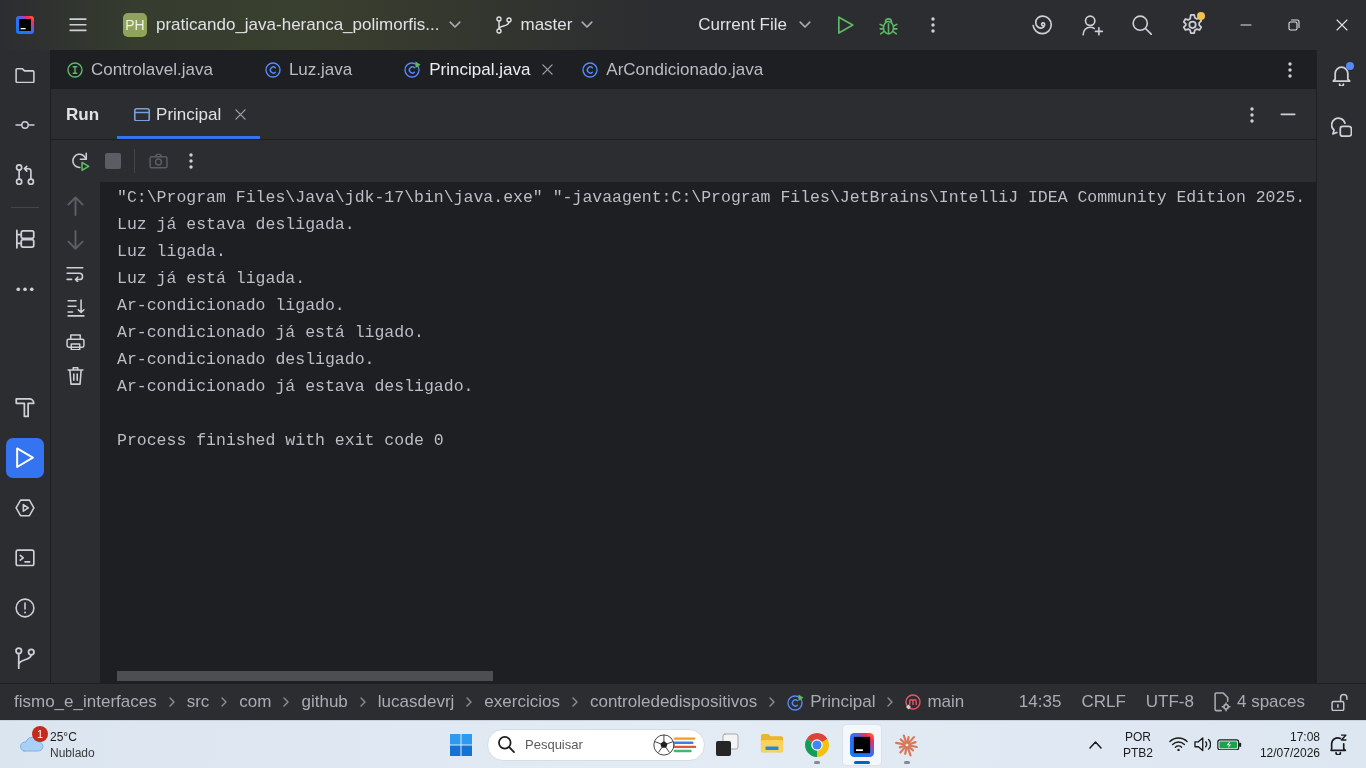 The height and width of the screenshot is (768, 1366). Describe the element at coordinates (913, 702) in the screenshot. I see `method-icon` at that location.